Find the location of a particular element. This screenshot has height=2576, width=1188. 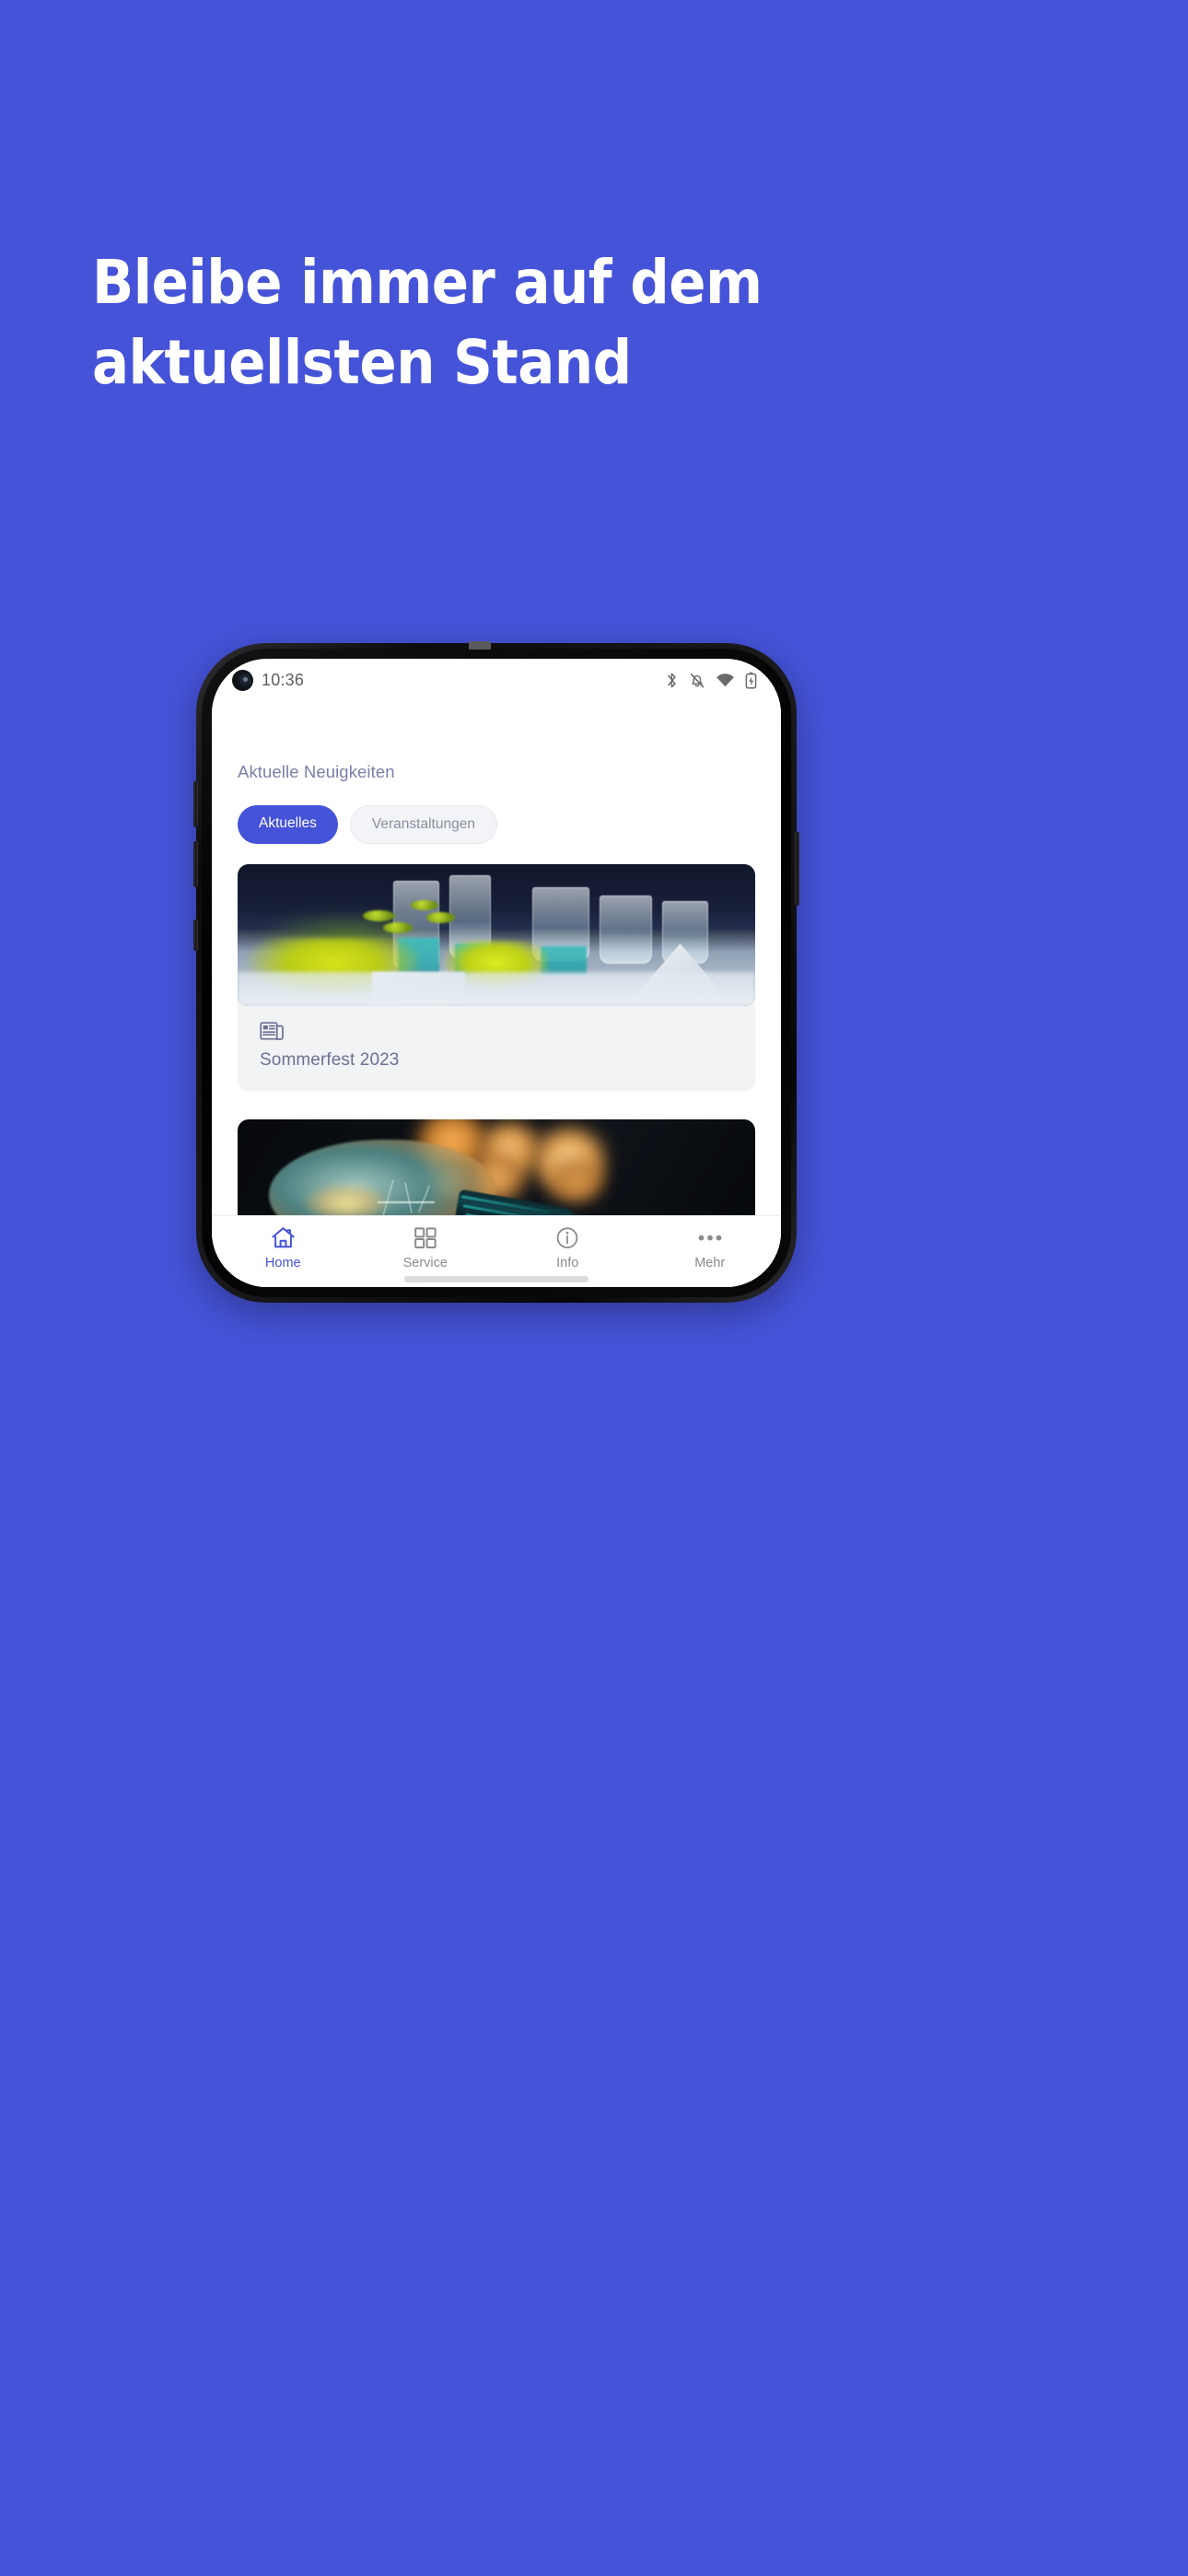

status-bar-right is located at coordinates (711, 680).